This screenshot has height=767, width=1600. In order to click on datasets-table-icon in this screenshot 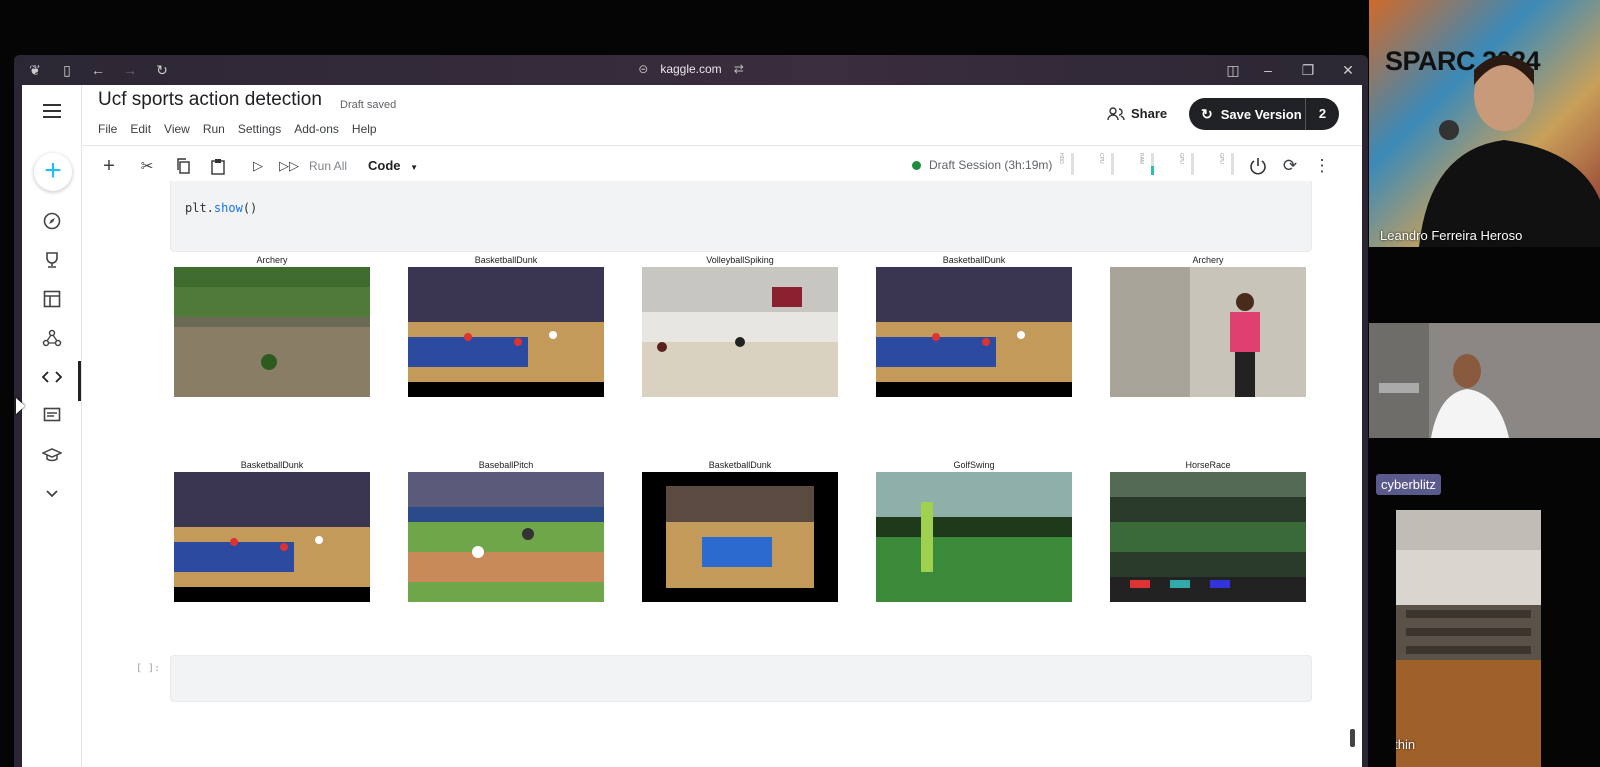, I will do `click(52, 299)`.